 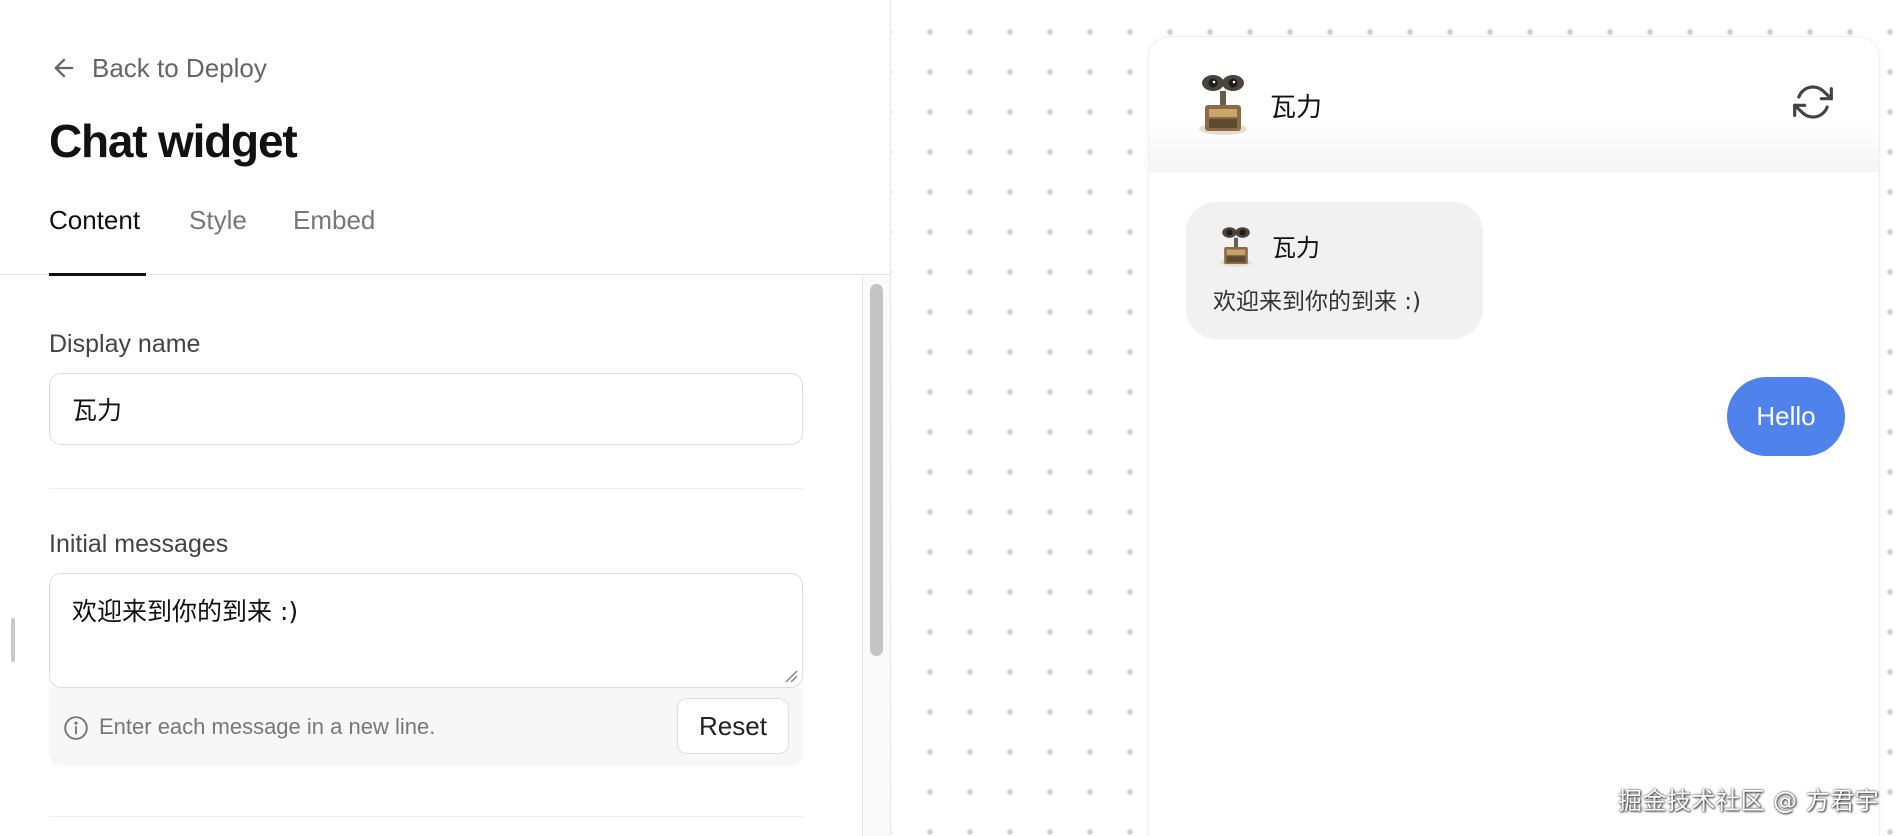 What do you see at coordinates (1334, 270) in the screenshot?
I see `bot-message-bubble: 瓦力 欢迎来到你的到来 :)` at bounding box center [1334, 270].